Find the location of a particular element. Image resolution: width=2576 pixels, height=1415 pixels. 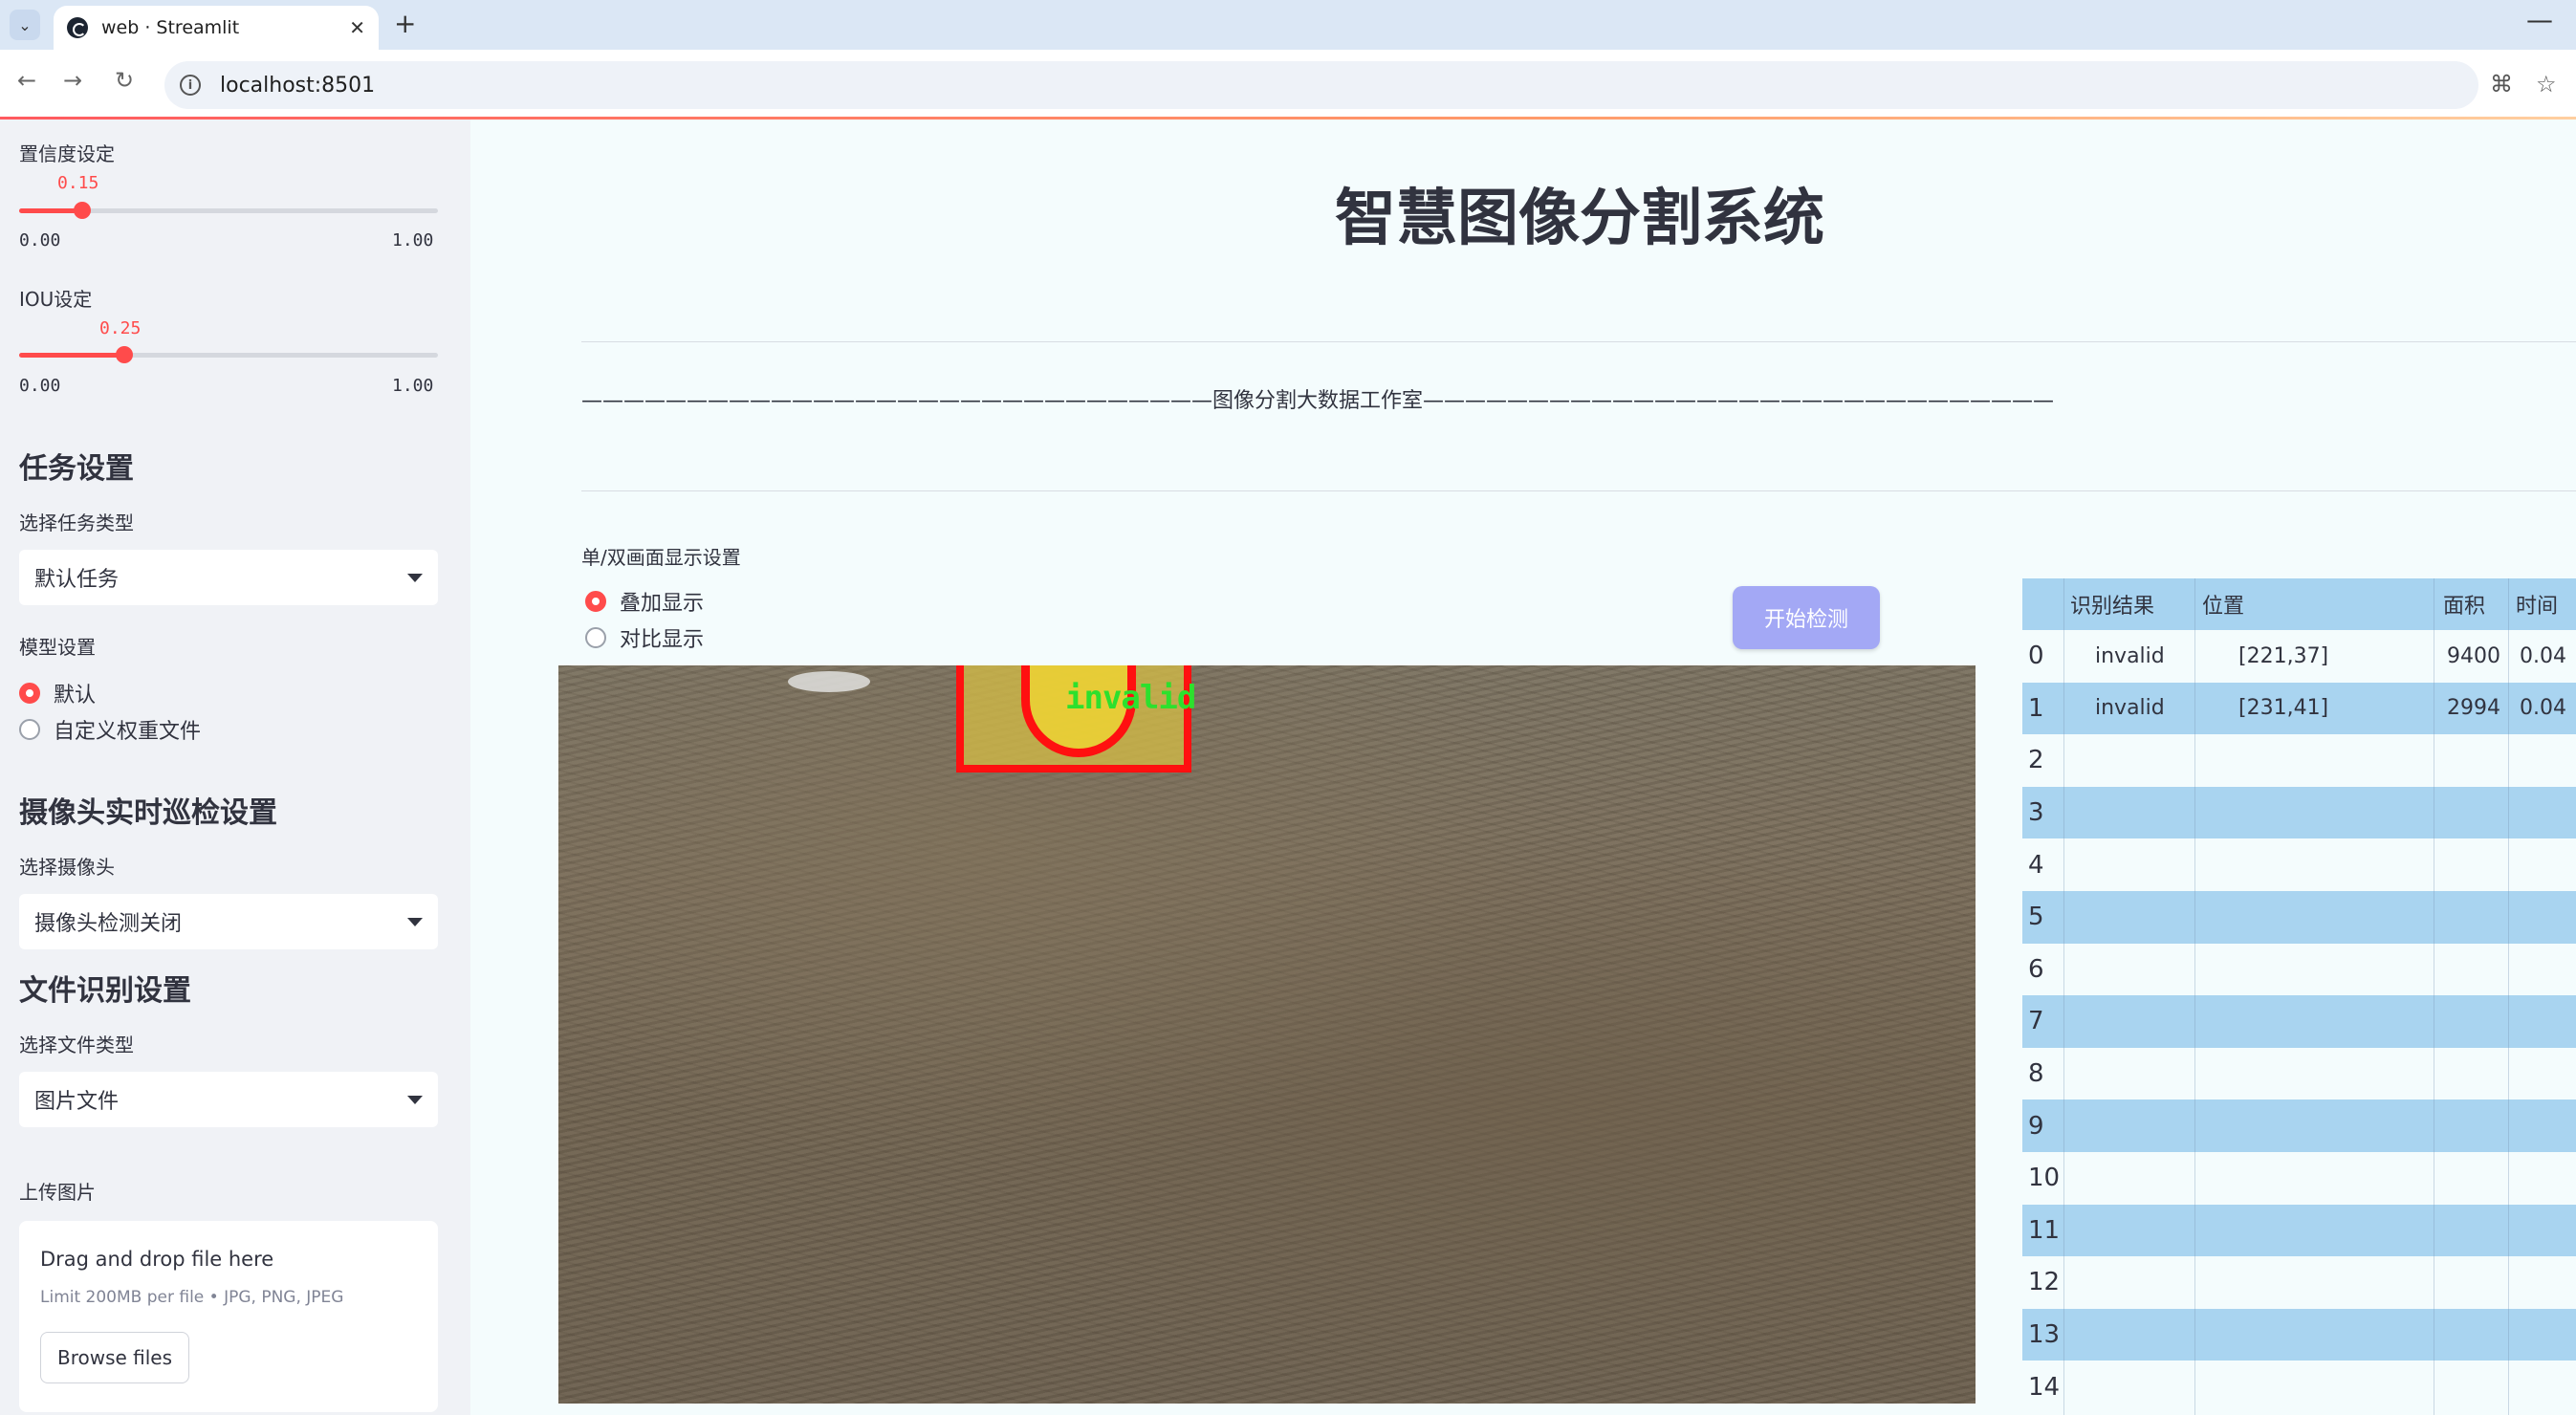

column-divider is located at coordinates (2063, 997).